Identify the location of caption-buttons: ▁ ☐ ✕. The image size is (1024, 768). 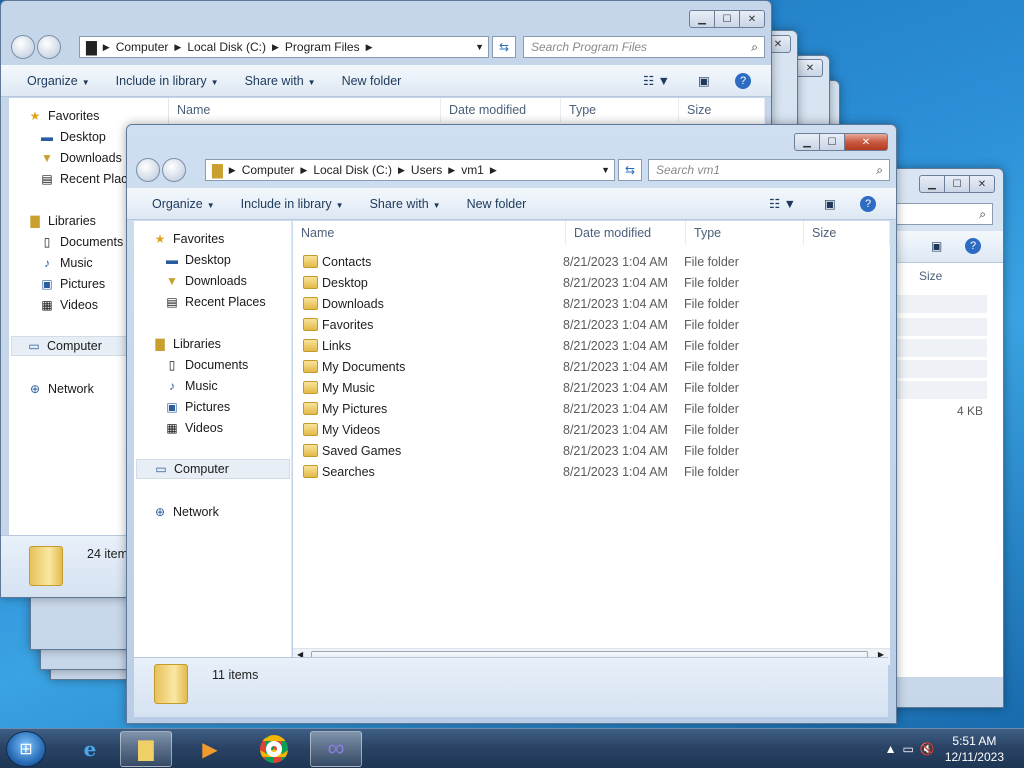
(841, 142).